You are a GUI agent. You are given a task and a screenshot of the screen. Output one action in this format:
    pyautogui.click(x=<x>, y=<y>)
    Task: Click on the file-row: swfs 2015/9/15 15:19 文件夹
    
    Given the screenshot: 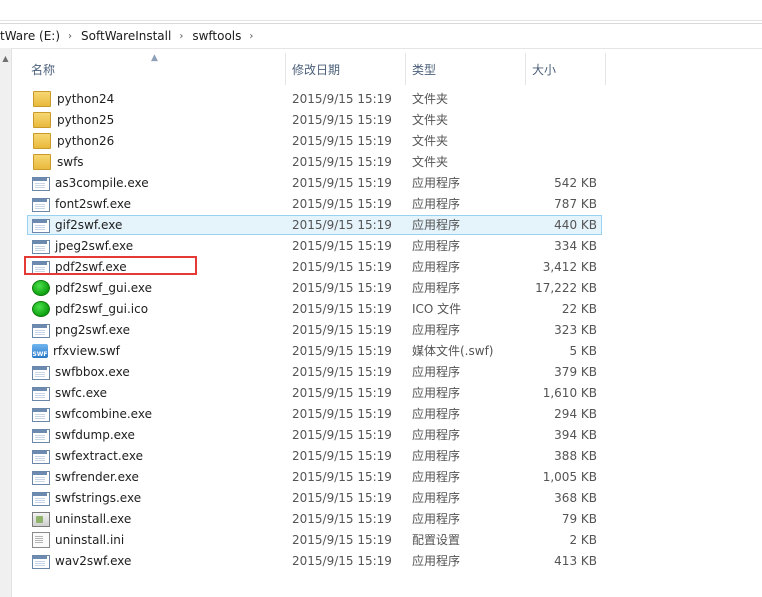 What is the action you would take?
    pyautogui.click(x=314, y=162)
    